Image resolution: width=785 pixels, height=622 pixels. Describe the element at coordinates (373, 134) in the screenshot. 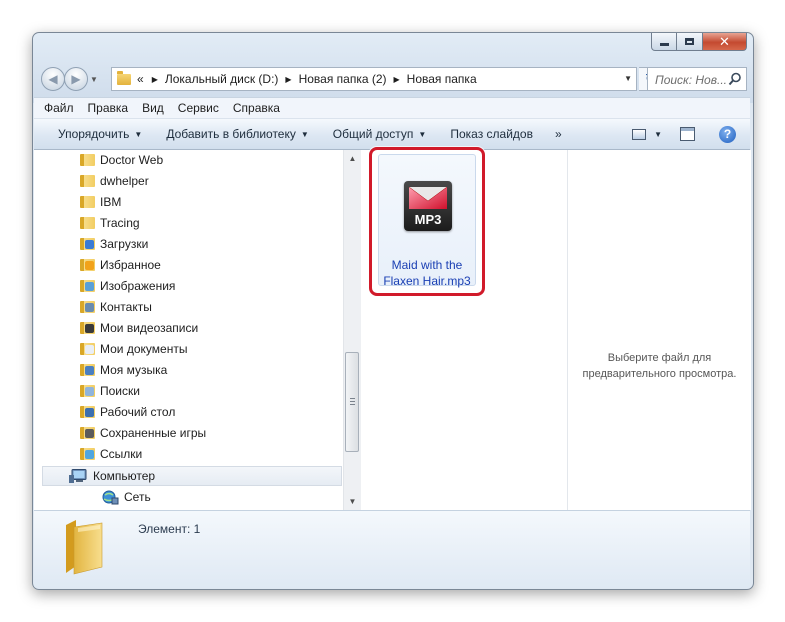

I see `share-label: Общий доступ` at that location.